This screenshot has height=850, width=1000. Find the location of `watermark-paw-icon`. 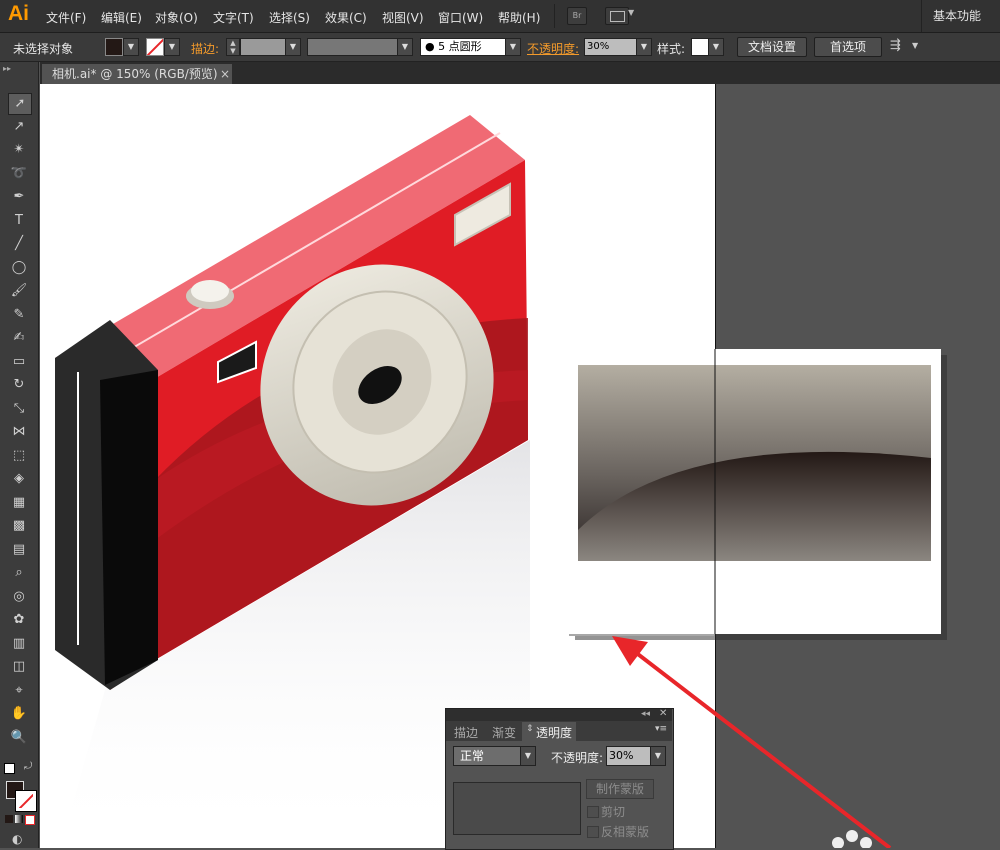

watermark-paw-icon is located at coordinates (852, 839).